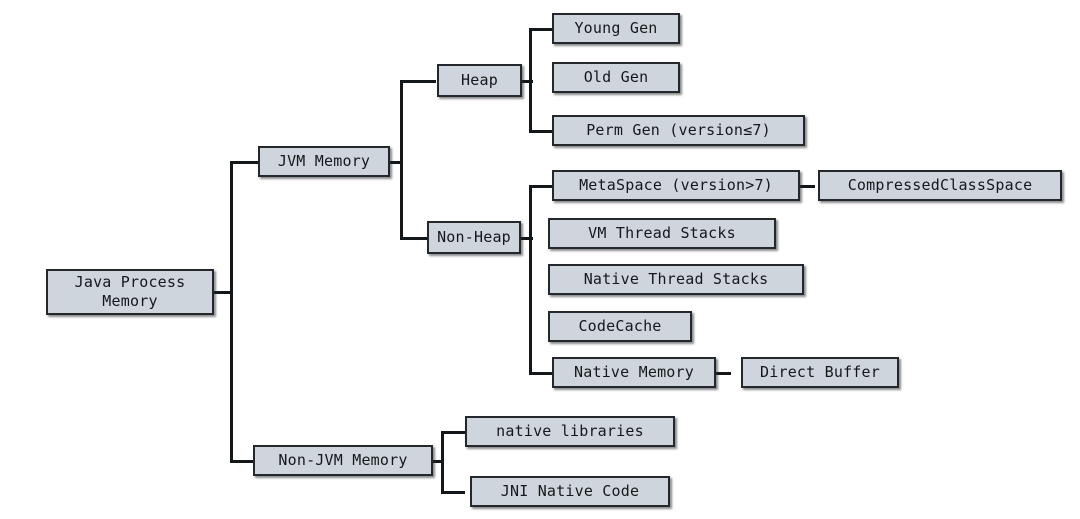 The height and width of the screenshot is (519, 1080). What do you see at coordinates (418, 81) in the screenshot?
I see `connector-jvm-to-heap` at bounding box center [418, 81].